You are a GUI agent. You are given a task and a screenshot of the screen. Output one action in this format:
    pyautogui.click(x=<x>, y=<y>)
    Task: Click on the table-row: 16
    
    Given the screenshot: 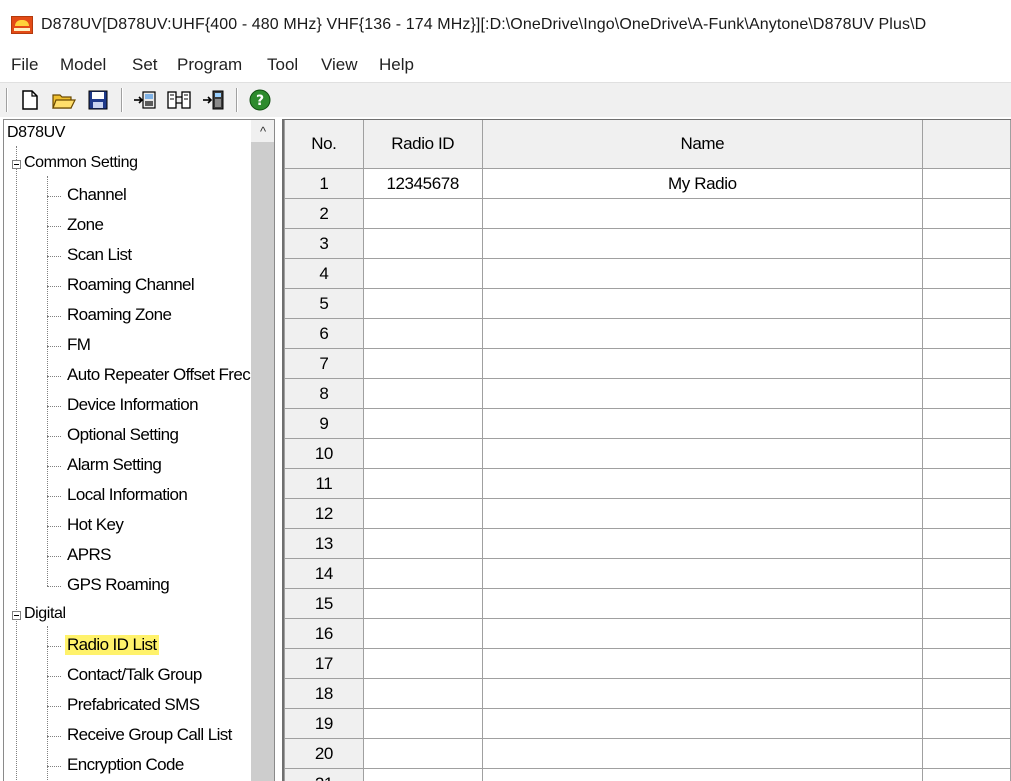 What is the action you would take?
    pyautogui.click(x=647, y=633)
    